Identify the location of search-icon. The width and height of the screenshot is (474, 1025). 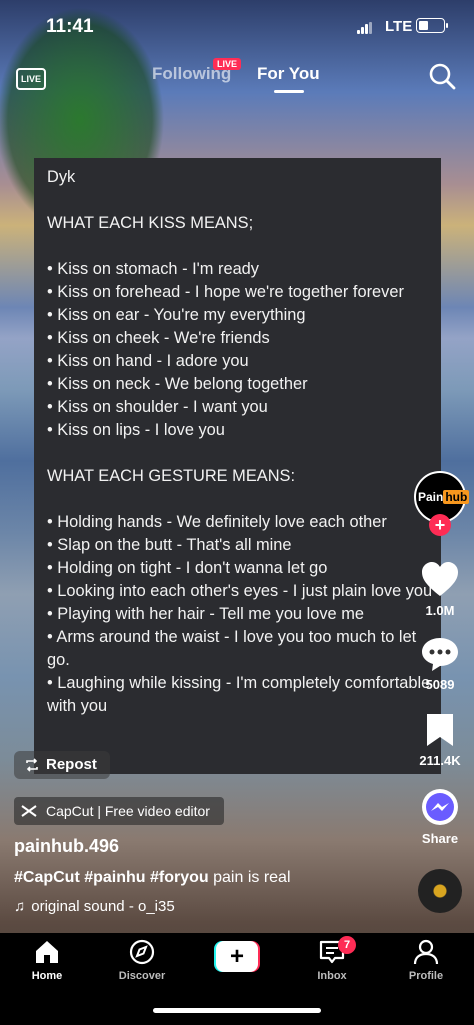
(442, 76).